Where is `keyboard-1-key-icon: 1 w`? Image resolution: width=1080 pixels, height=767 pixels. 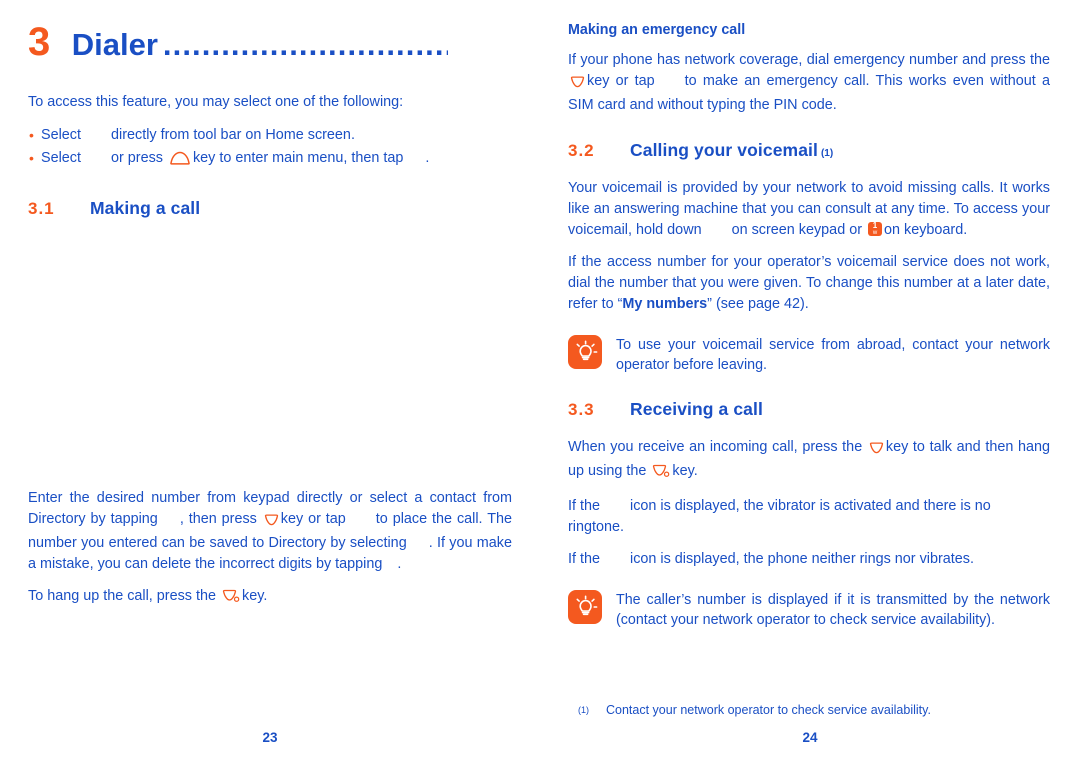
keyboard-1-key-icon: 1 w is located at coordinates (875, 228).